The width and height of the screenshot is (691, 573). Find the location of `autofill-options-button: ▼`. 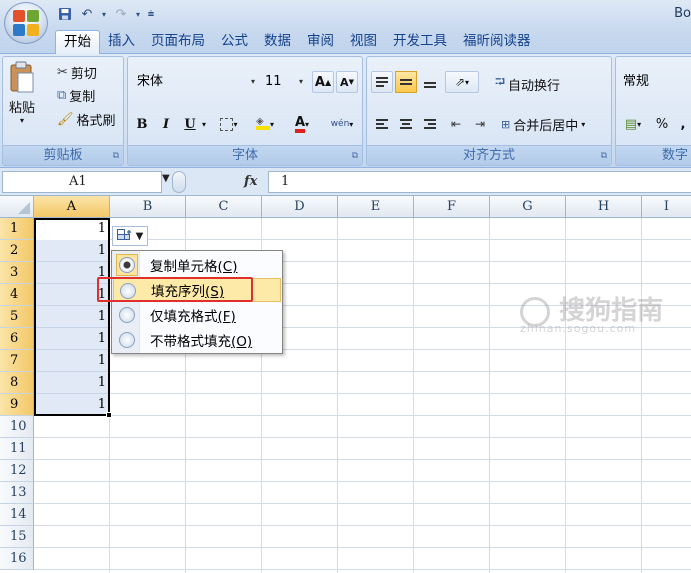

autofill-options-button: ▼ is located at coordinates (130, 236).